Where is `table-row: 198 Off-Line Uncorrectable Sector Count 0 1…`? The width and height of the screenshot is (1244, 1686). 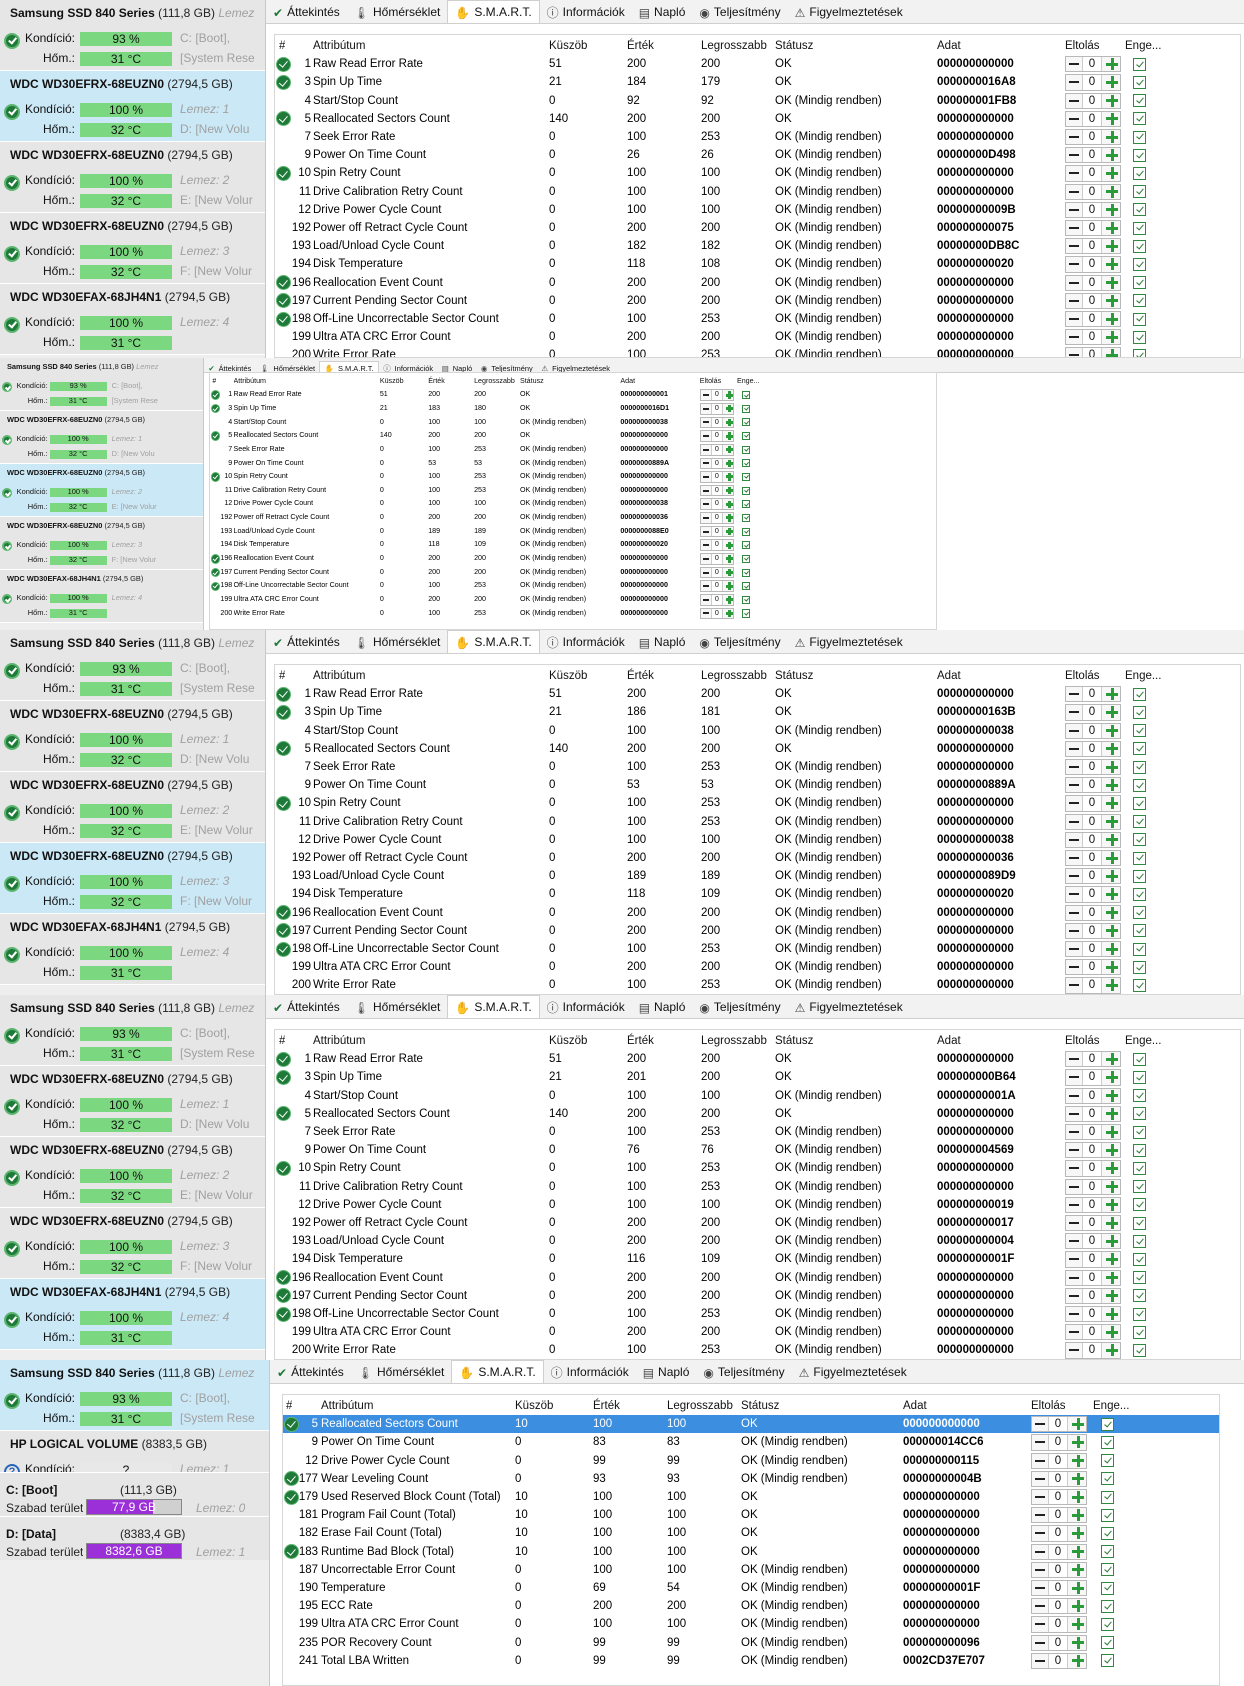 table-row: 198 Off-Line Uncorrectable Sector Count 0 1… is located at coordinates (757, 949).